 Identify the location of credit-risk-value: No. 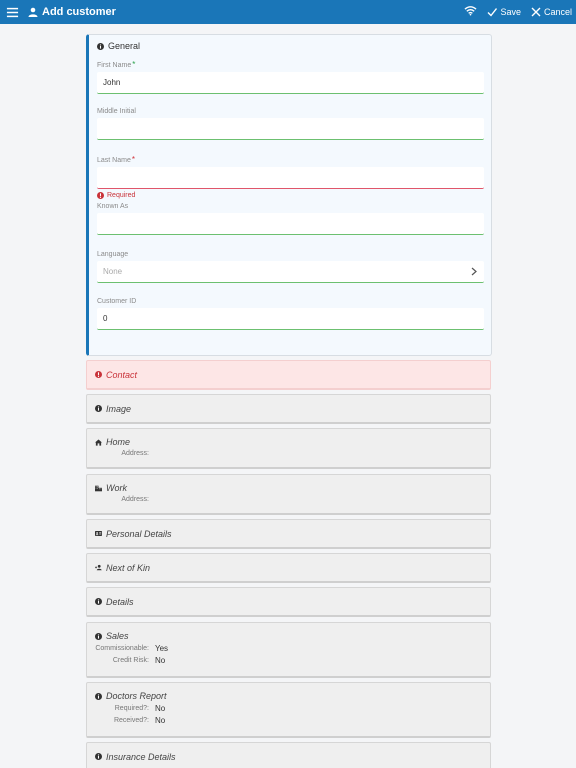
(160, 660).